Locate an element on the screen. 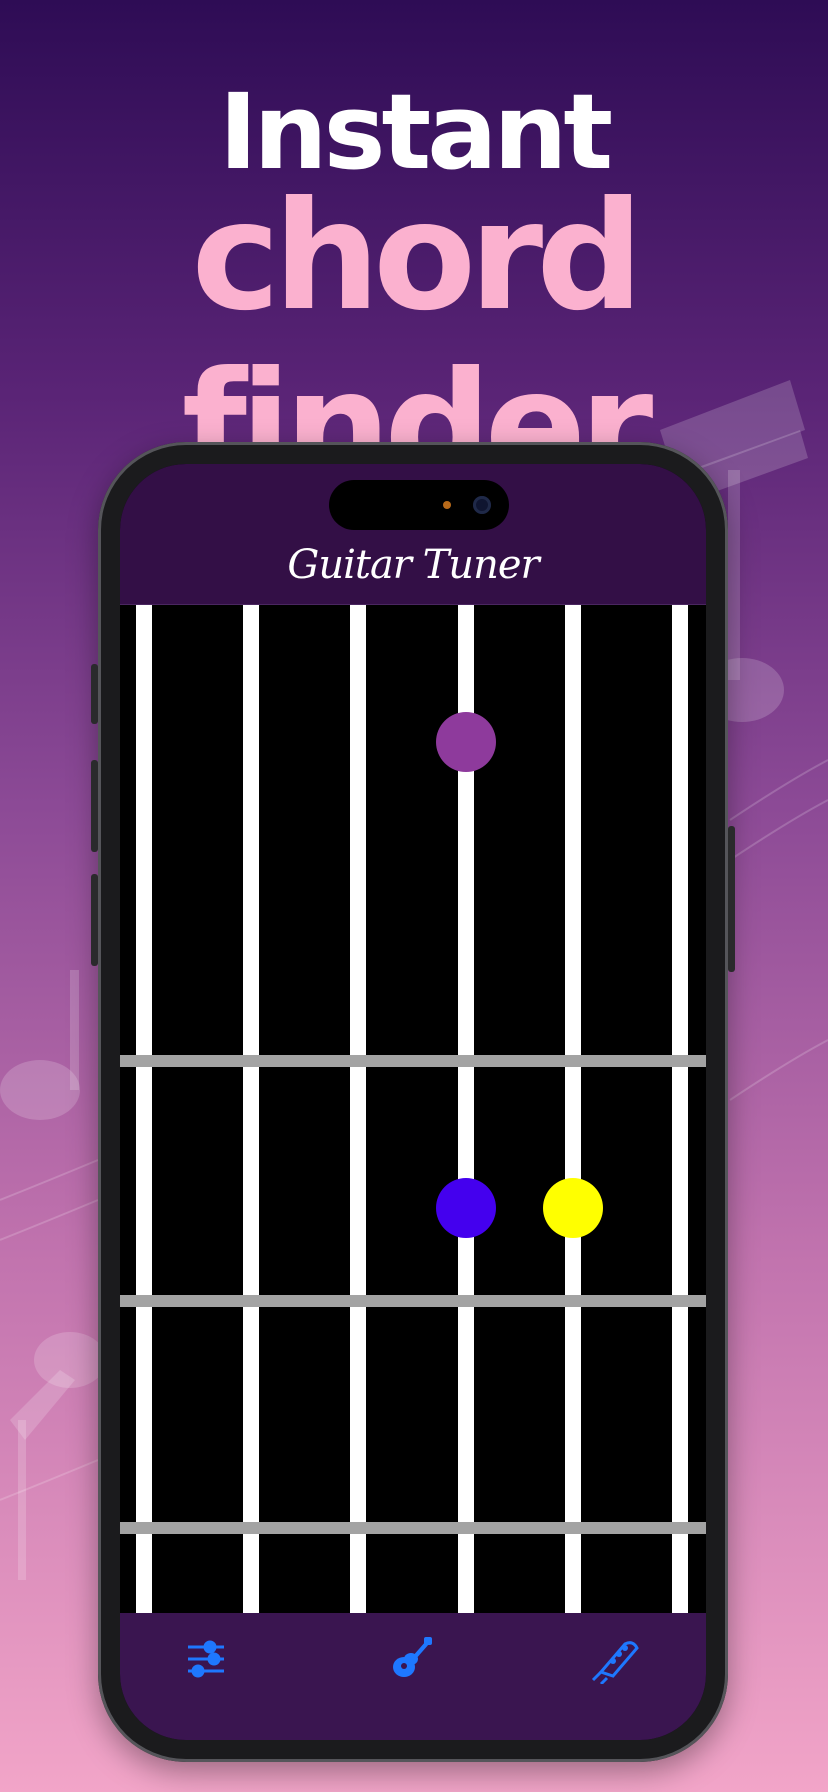 Image resolution: width=828 pixels, height=1792 pixels. front-camera is located at coordinates (482, 505).